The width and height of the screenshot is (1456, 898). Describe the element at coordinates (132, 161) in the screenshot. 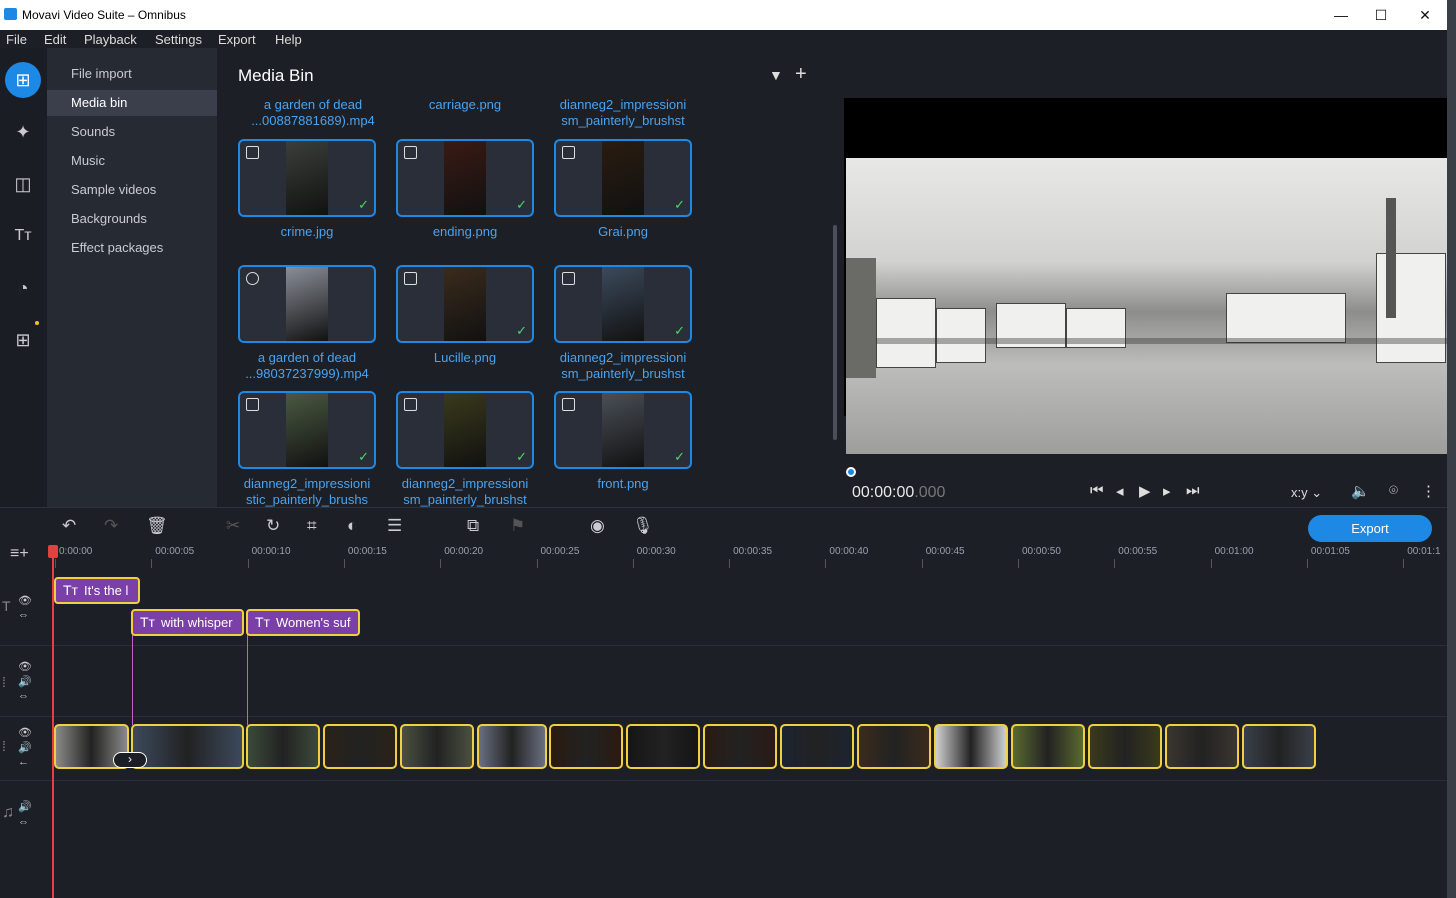

I see `category-music: Music` at that location.